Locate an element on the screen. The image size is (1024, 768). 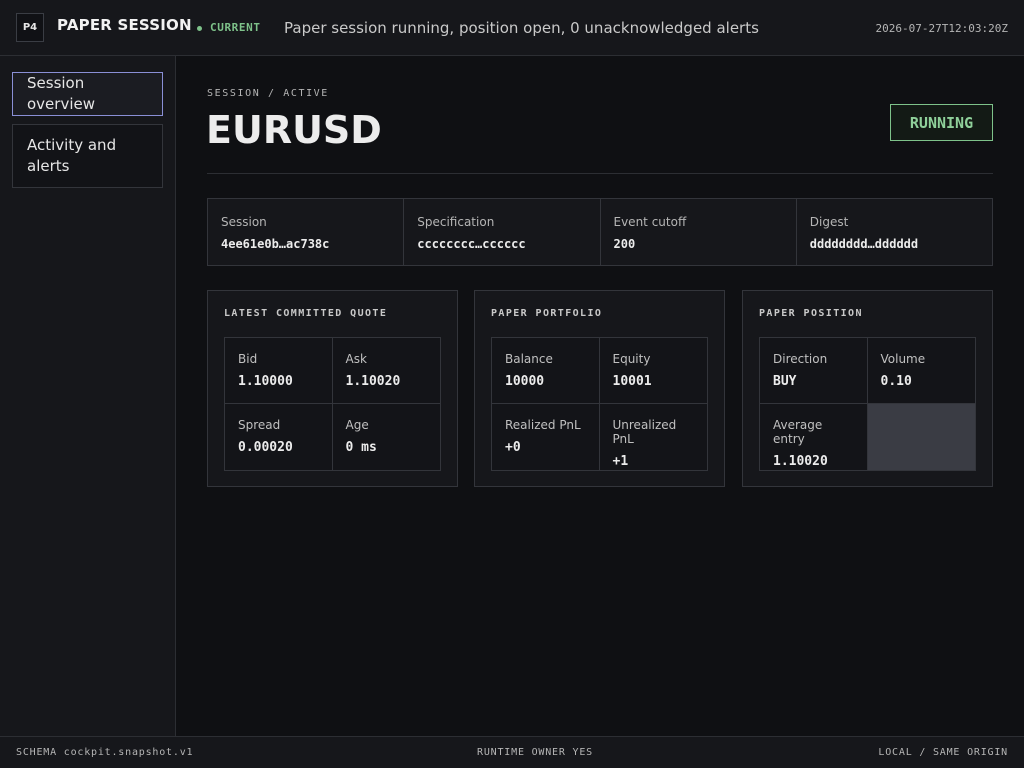
sidebar-item-session-overview: Session overview is located at coordinates (87, 94).